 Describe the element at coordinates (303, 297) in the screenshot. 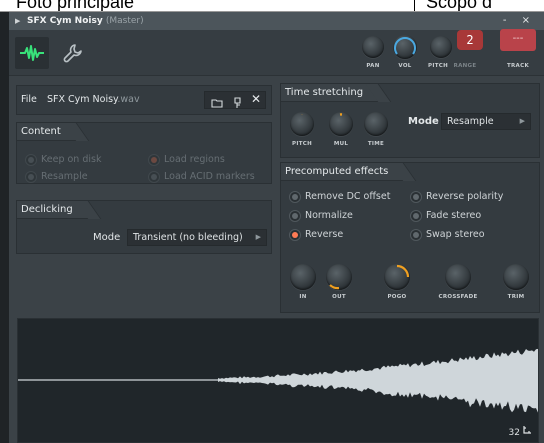

I see `in-label: IN` at that location.